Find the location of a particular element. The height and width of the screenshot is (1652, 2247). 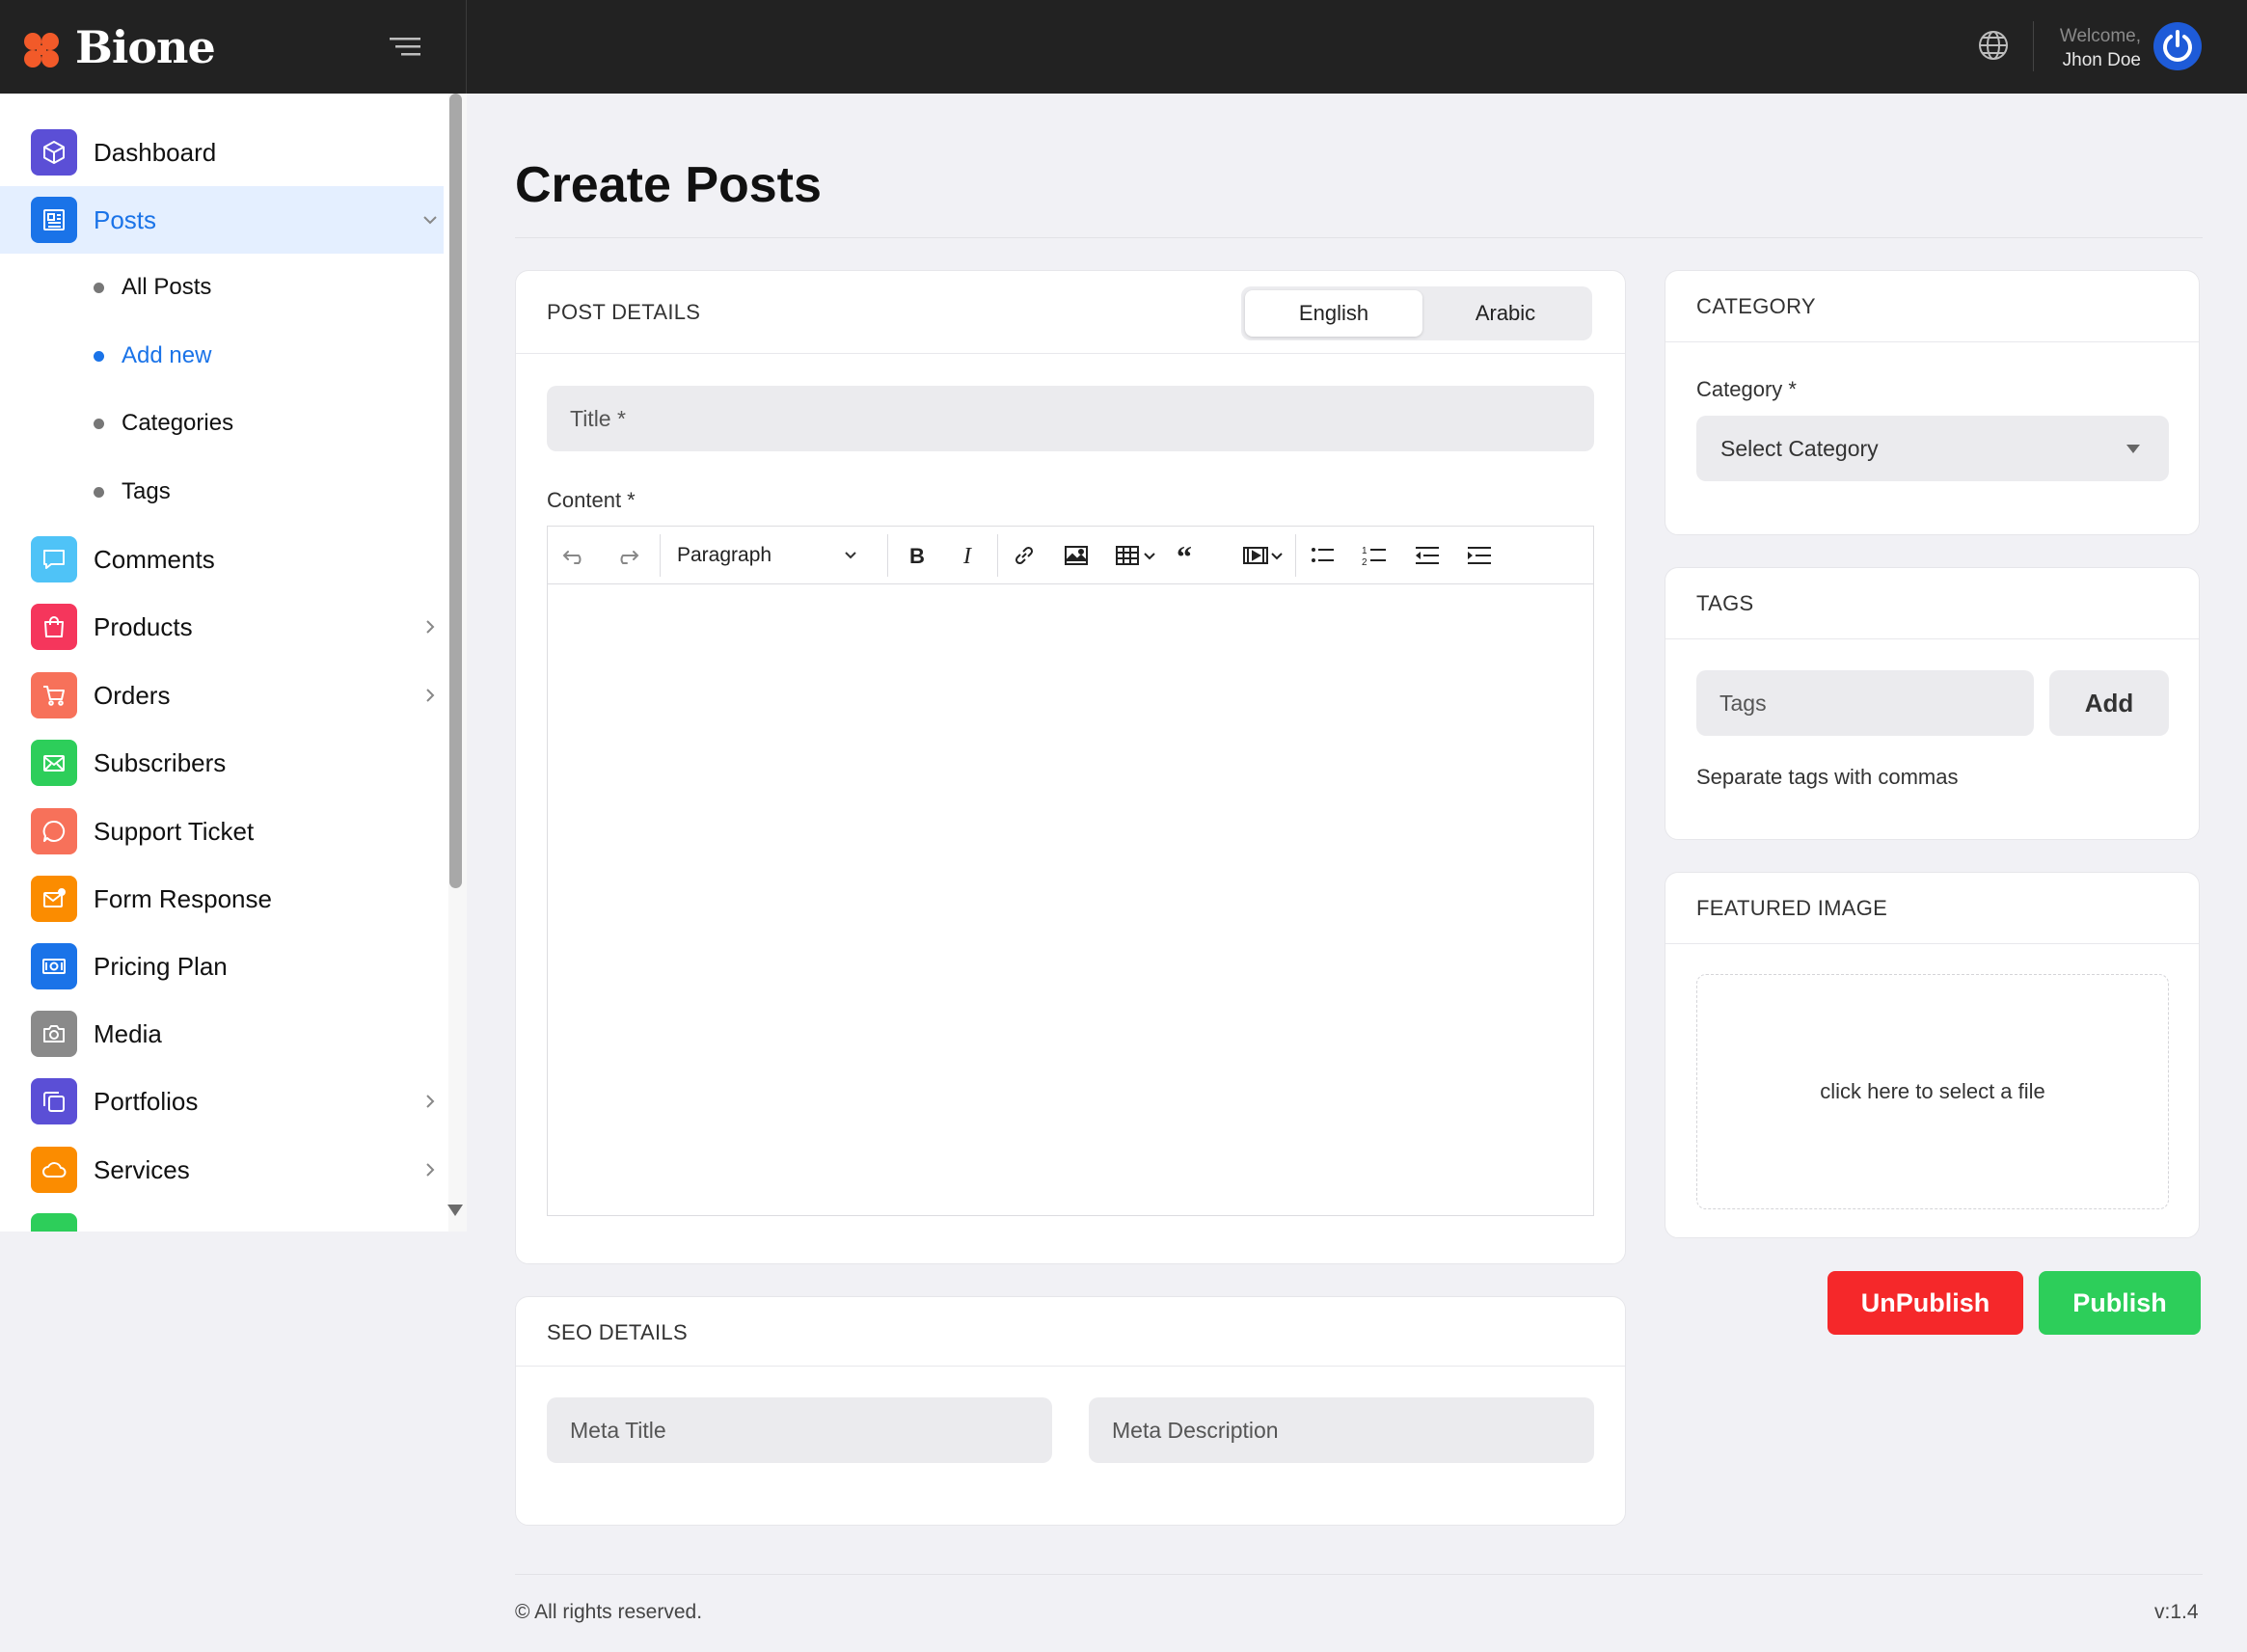

scroll-down-arrow-icon is located at coordinates (455, 1210).